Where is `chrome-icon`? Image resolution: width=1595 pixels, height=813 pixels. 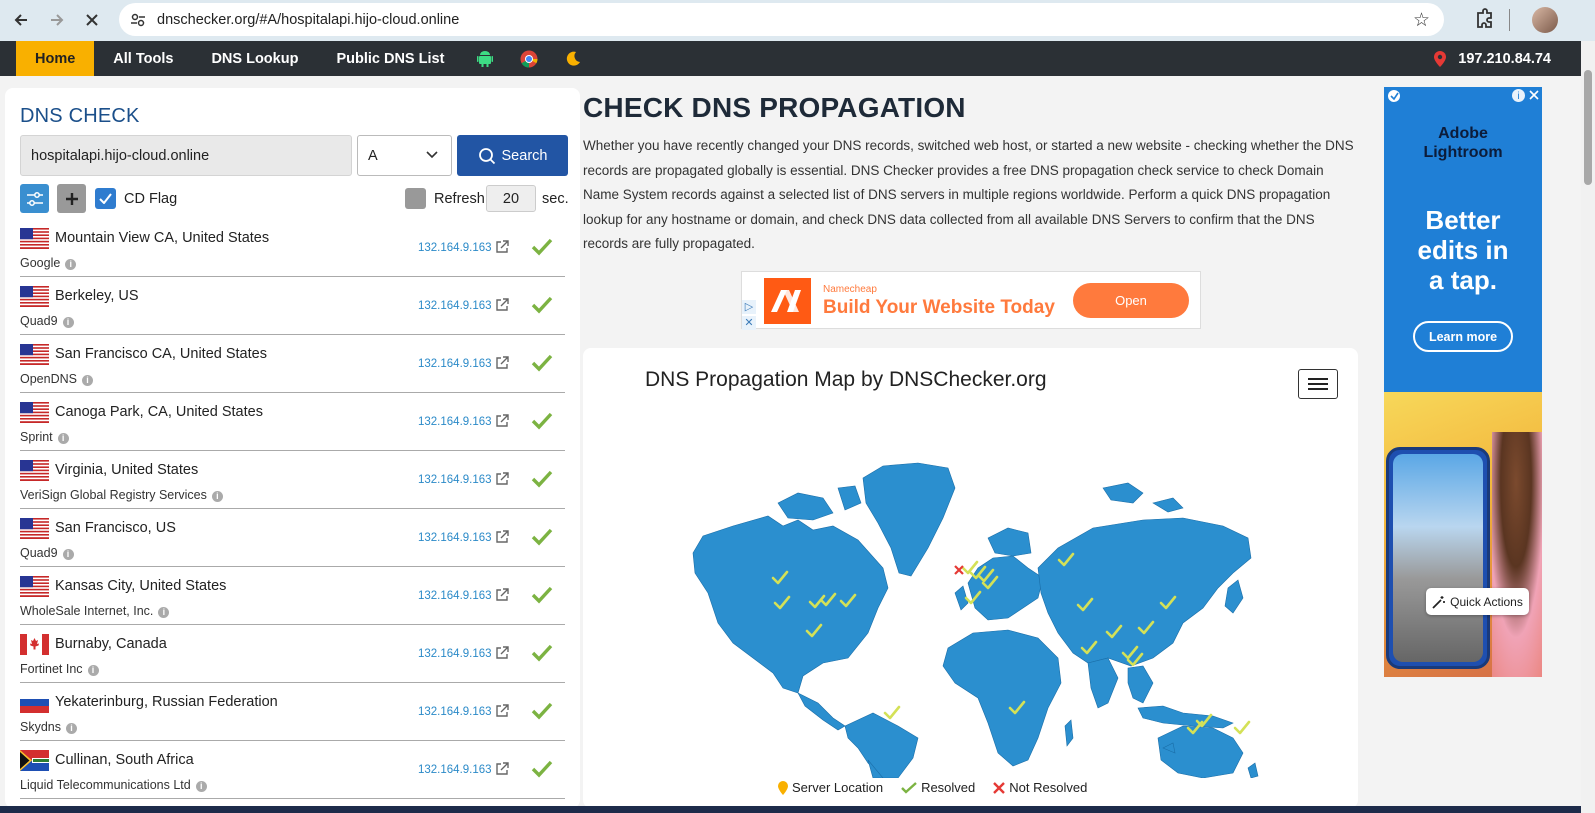 chrome-icon is located at coordinates (529, 58).